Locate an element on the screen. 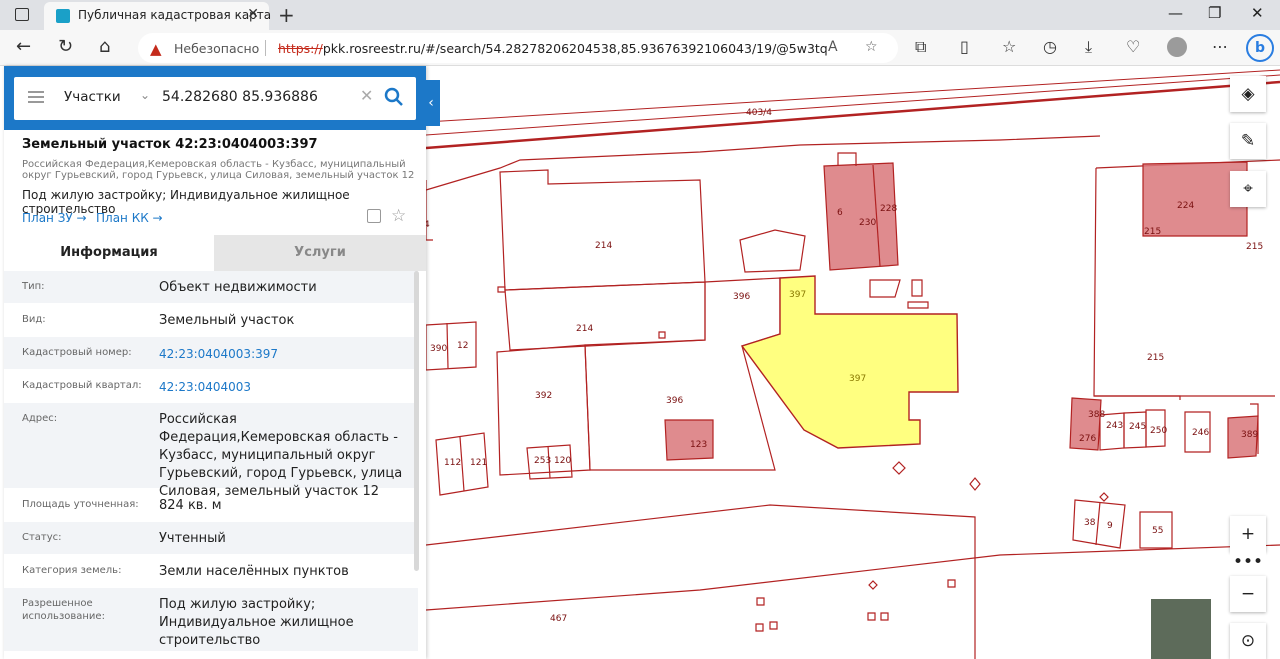 The width and height of the screenshot is (1280, 659). parcel-label: 243 is located at coordinates (1115, 426).